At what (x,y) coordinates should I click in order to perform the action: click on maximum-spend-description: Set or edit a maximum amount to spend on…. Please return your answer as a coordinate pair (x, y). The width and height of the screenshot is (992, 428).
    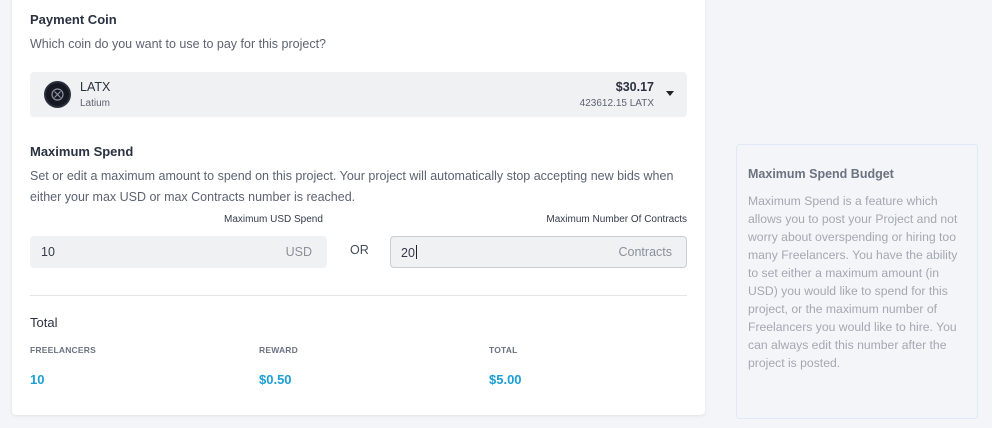
    Looking at the image, I should click on (352, 186).